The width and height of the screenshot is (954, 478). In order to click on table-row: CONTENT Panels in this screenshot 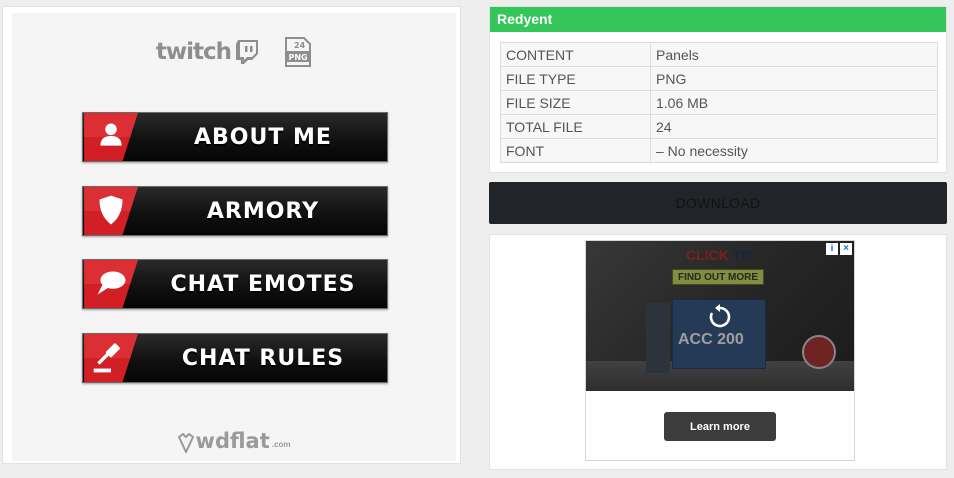, I will do `click(719, 54)`.